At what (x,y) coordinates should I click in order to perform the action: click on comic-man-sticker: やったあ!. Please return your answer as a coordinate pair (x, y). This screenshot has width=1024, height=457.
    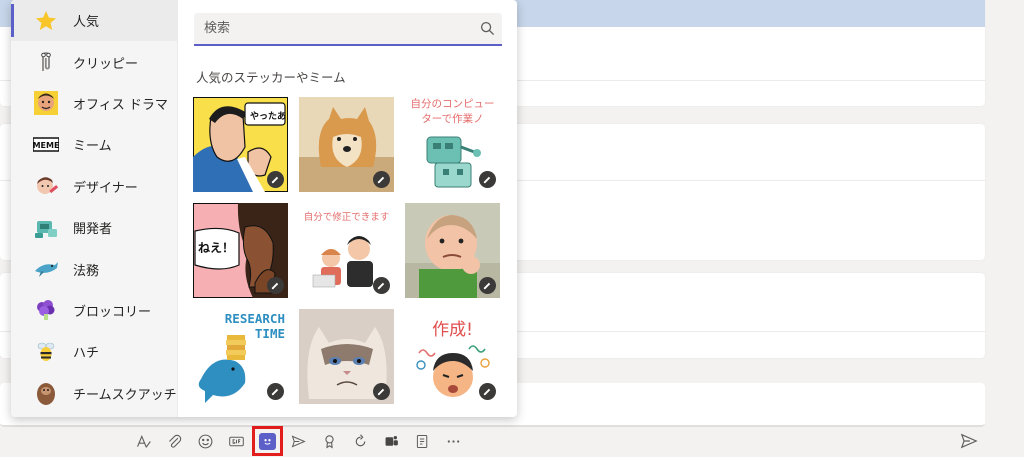
    Looking at the image, I should click on (240, 144).